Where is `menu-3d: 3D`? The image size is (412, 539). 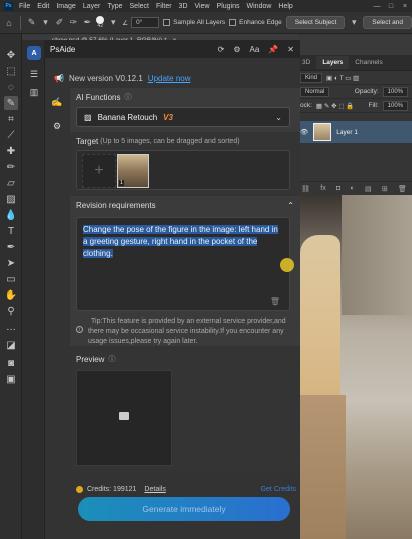 menu-3d: 3D is located at coordinates (183, 6).